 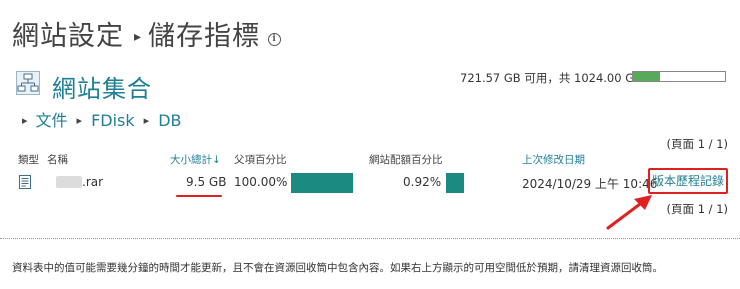 What do you see at coordinates (647, 76) in the screenshot?
I see `storage-usage-bar-fill` at bounding box center [647, 76].